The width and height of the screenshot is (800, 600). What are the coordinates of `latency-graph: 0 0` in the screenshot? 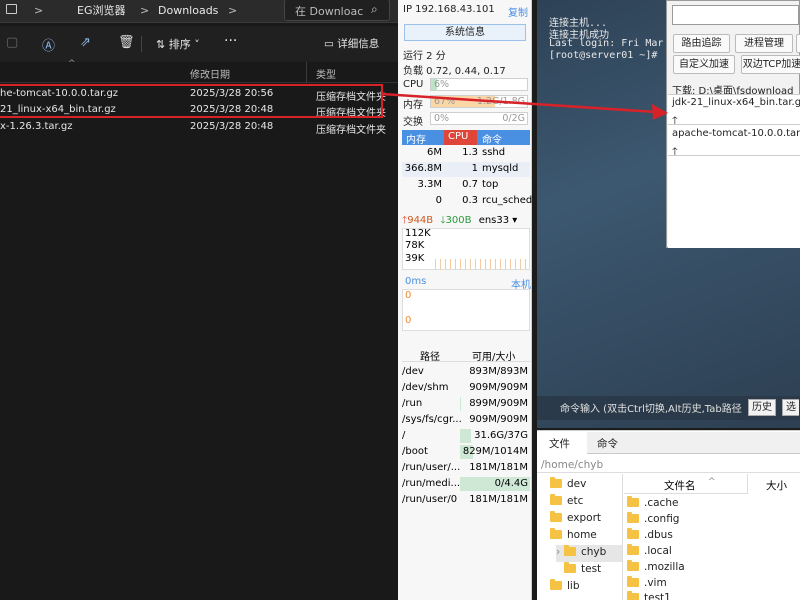 It's located at (466, 310).